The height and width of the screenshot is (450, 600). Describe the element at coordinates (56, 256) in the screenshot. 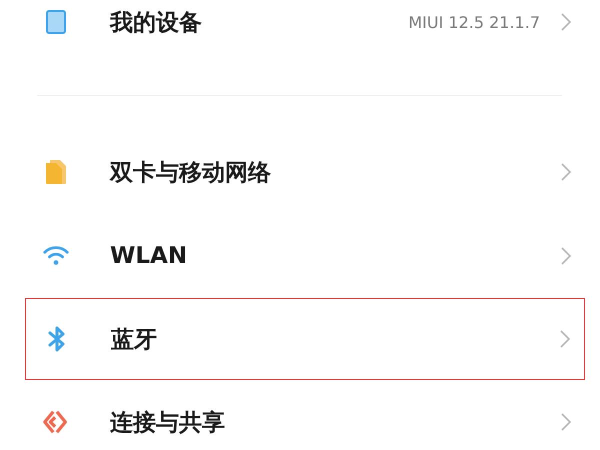

I see `wifi-icon` at that location.